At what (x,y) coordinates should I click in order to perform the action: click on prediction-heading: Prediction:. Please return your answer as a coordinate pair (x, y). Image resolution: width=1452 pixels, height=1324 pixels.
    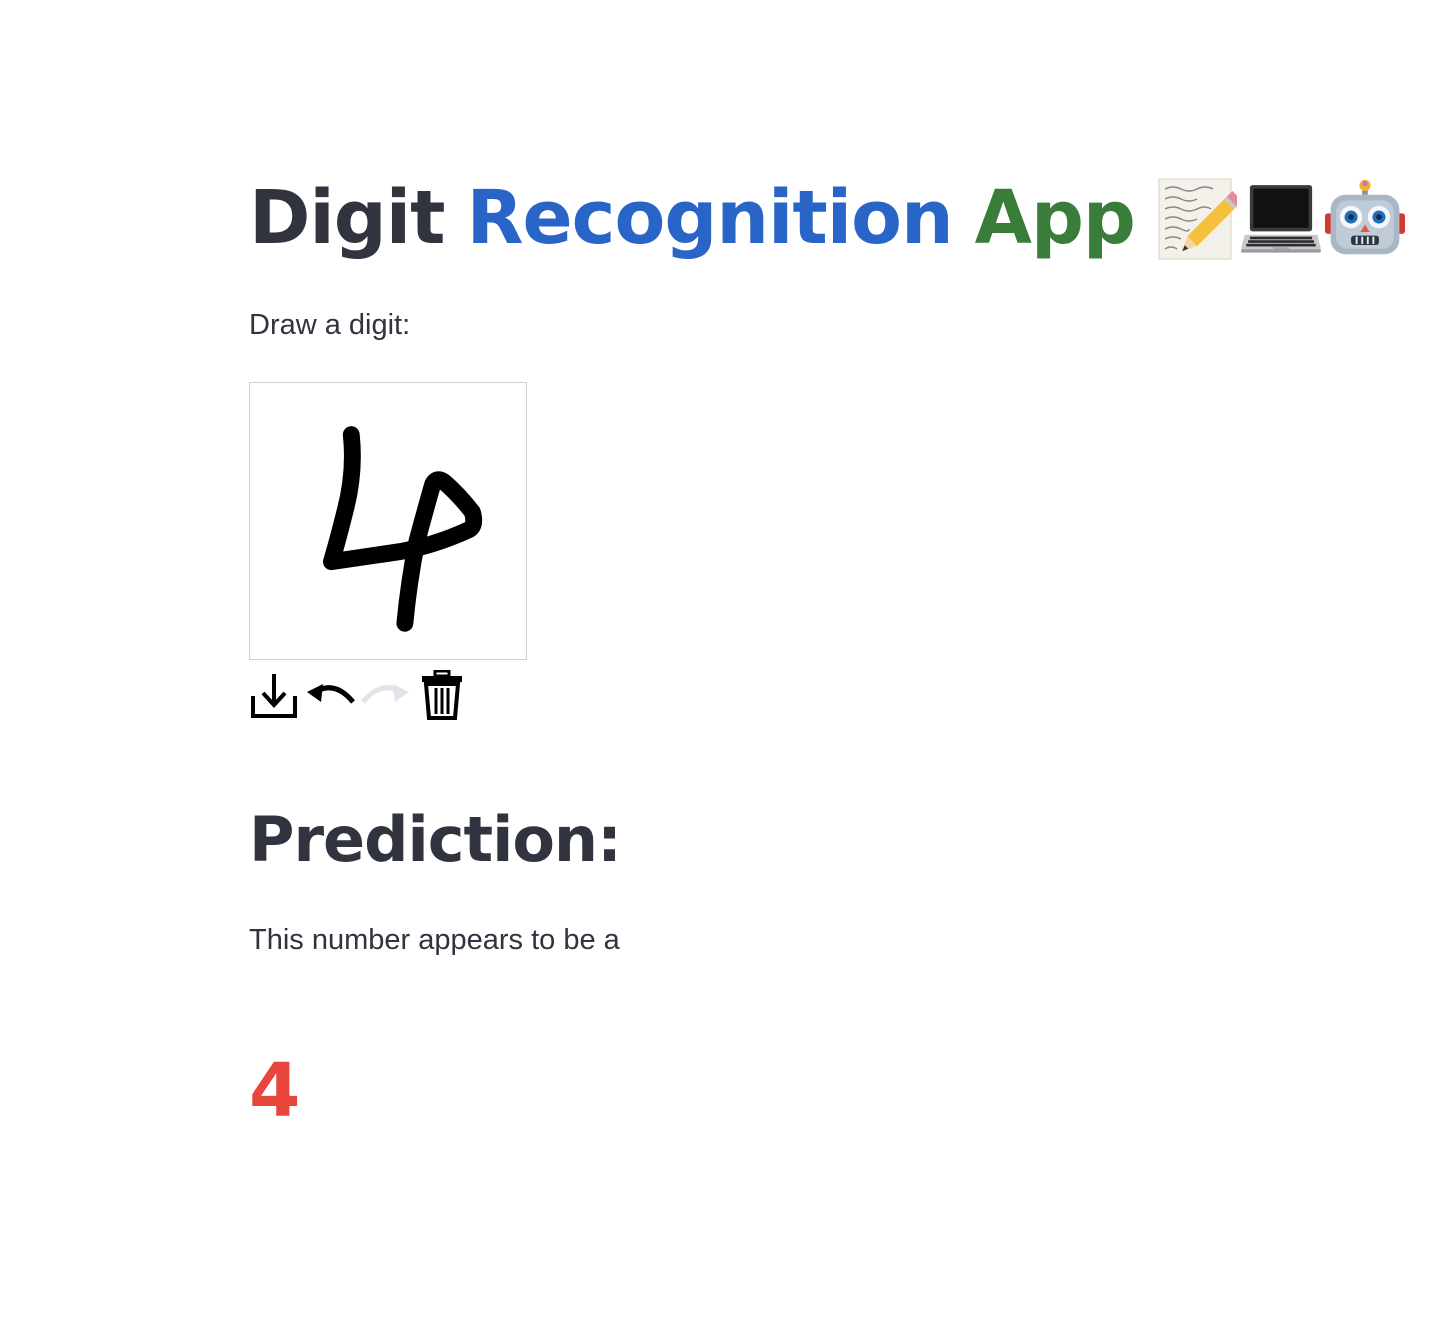
    Looking at the image, I should click on (435, 839).